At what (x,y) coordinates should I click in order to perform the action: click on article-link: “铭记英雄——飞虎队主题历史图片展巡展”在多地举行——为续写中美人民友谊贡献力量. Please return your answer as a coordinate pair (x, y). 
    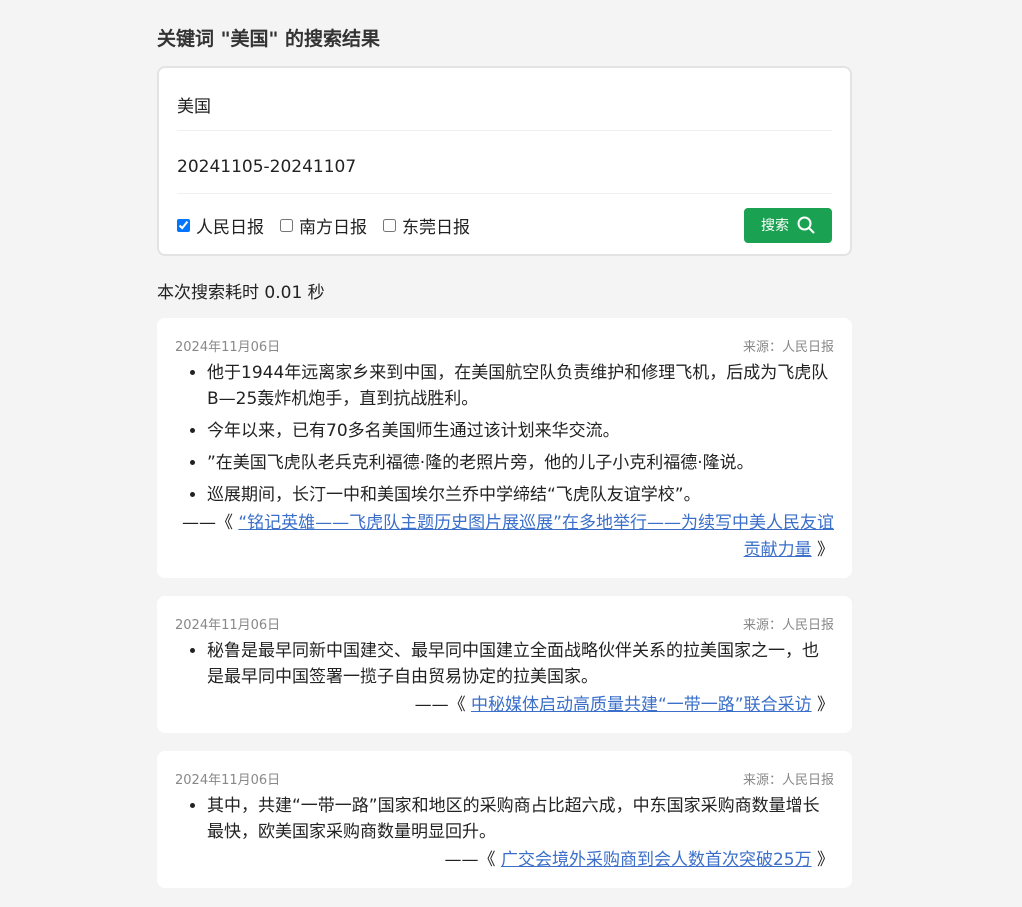
    Looking at the image, I should click on (536, 536).